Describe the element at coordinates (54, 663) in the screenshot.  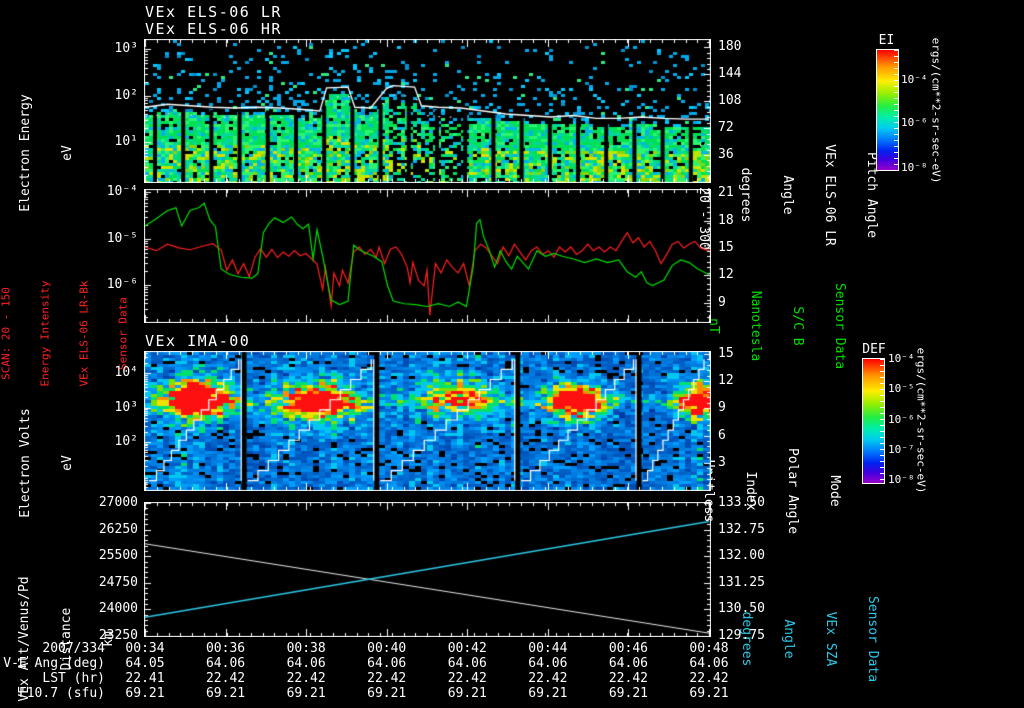
I see `row-label-ve-ang: V-E Ang (deg)` at that location.